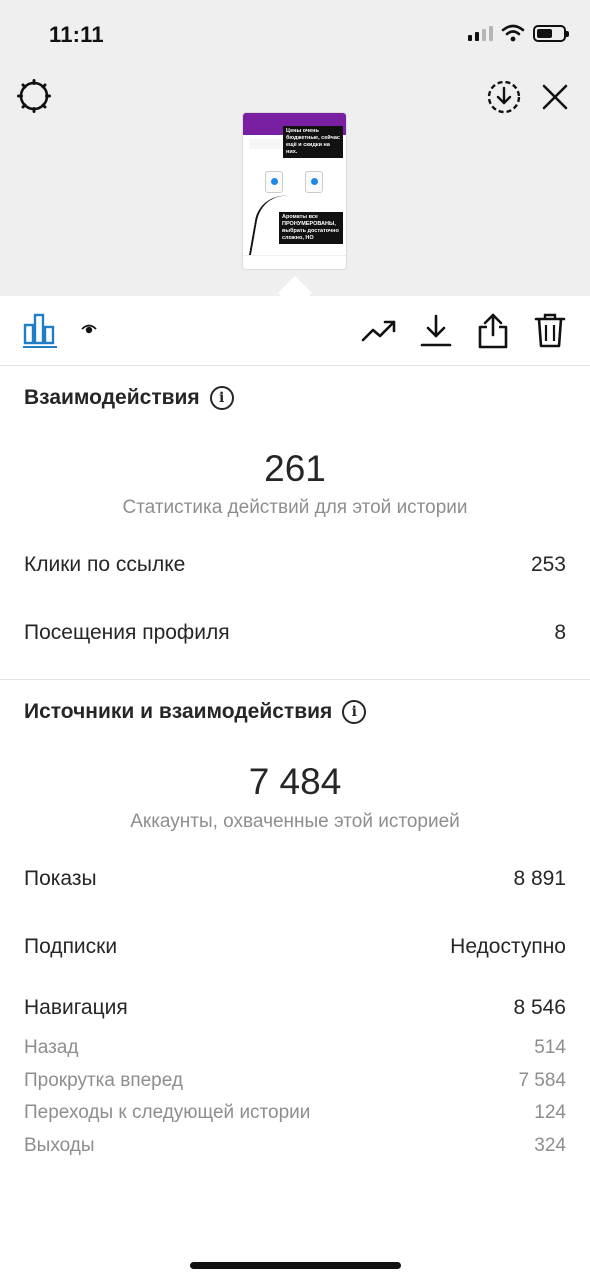 This screenshot has height=1280, width=590. I want to click on stat-label: Показы, so click(60, 878).